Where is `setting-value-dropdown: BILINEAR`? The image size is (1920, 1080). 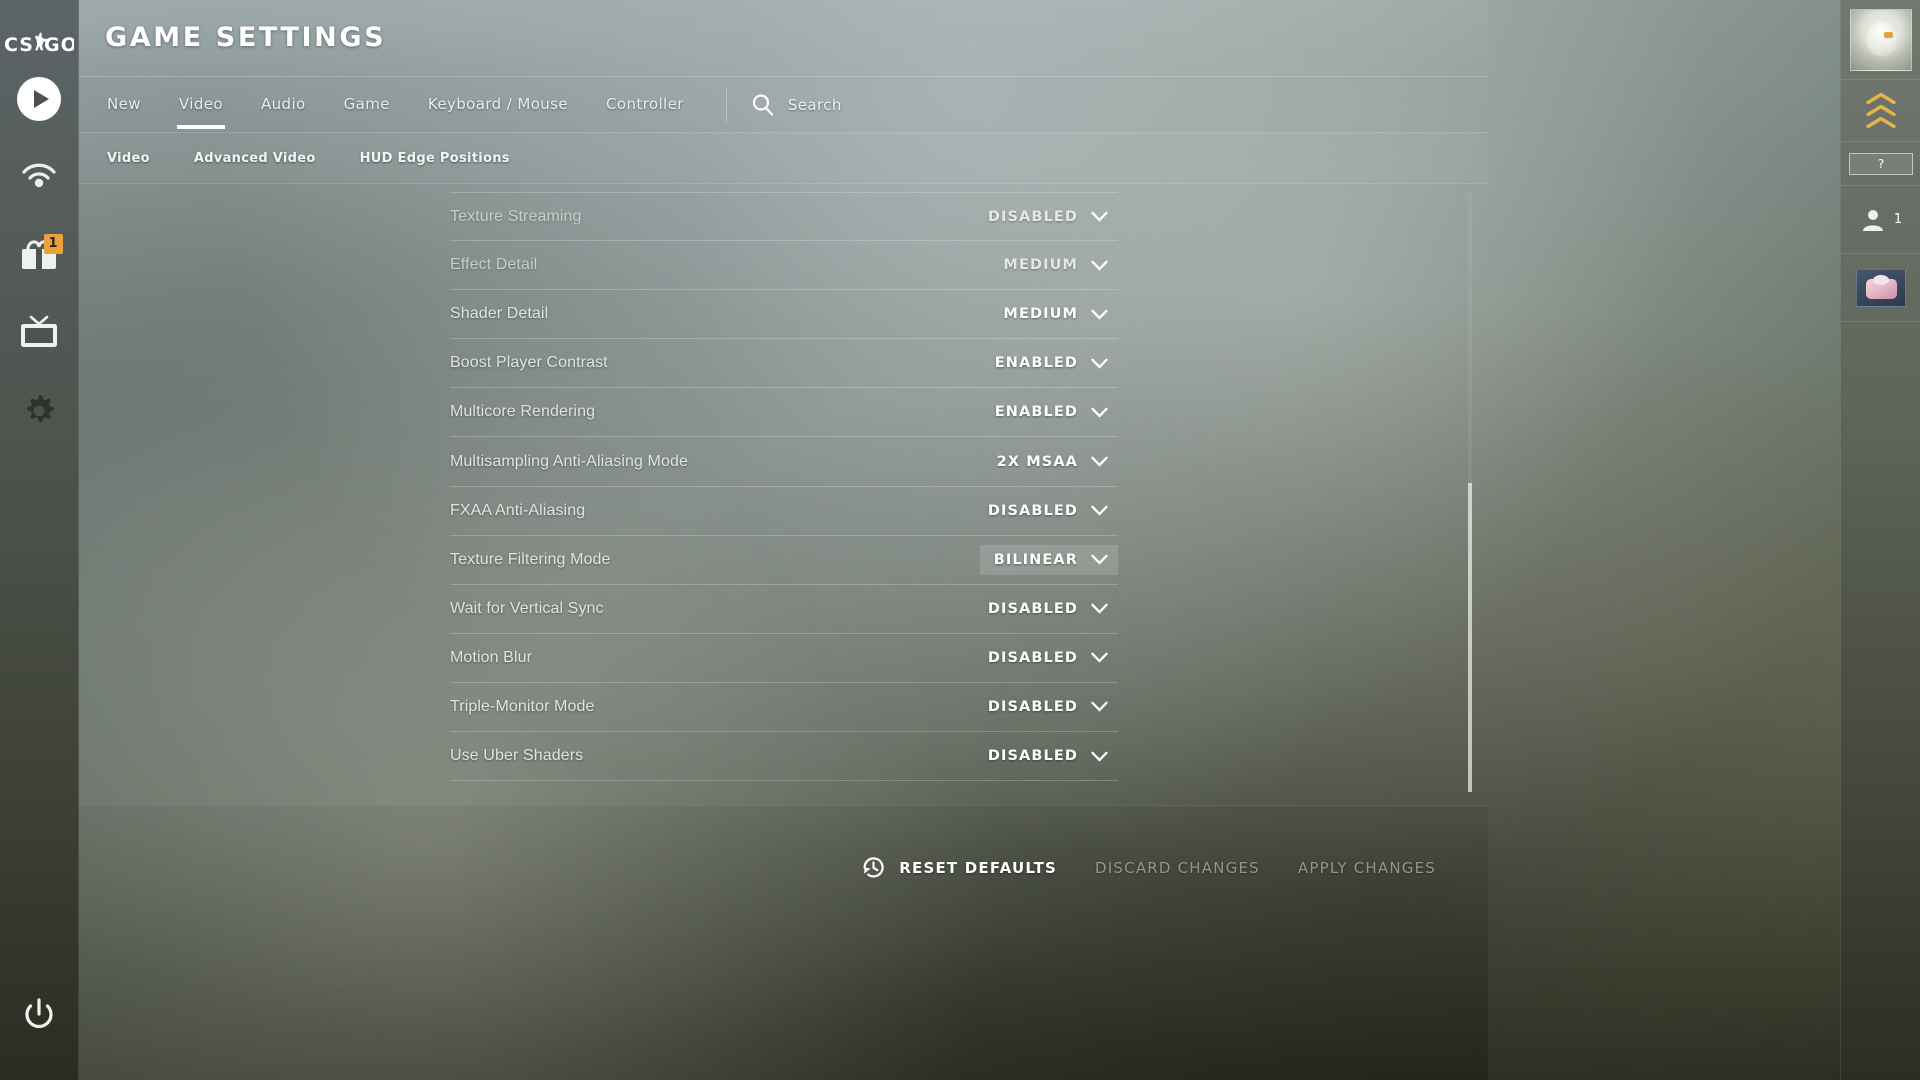 setting-value-dropdown: BILINEAR is located at coordinates (1048, 559).